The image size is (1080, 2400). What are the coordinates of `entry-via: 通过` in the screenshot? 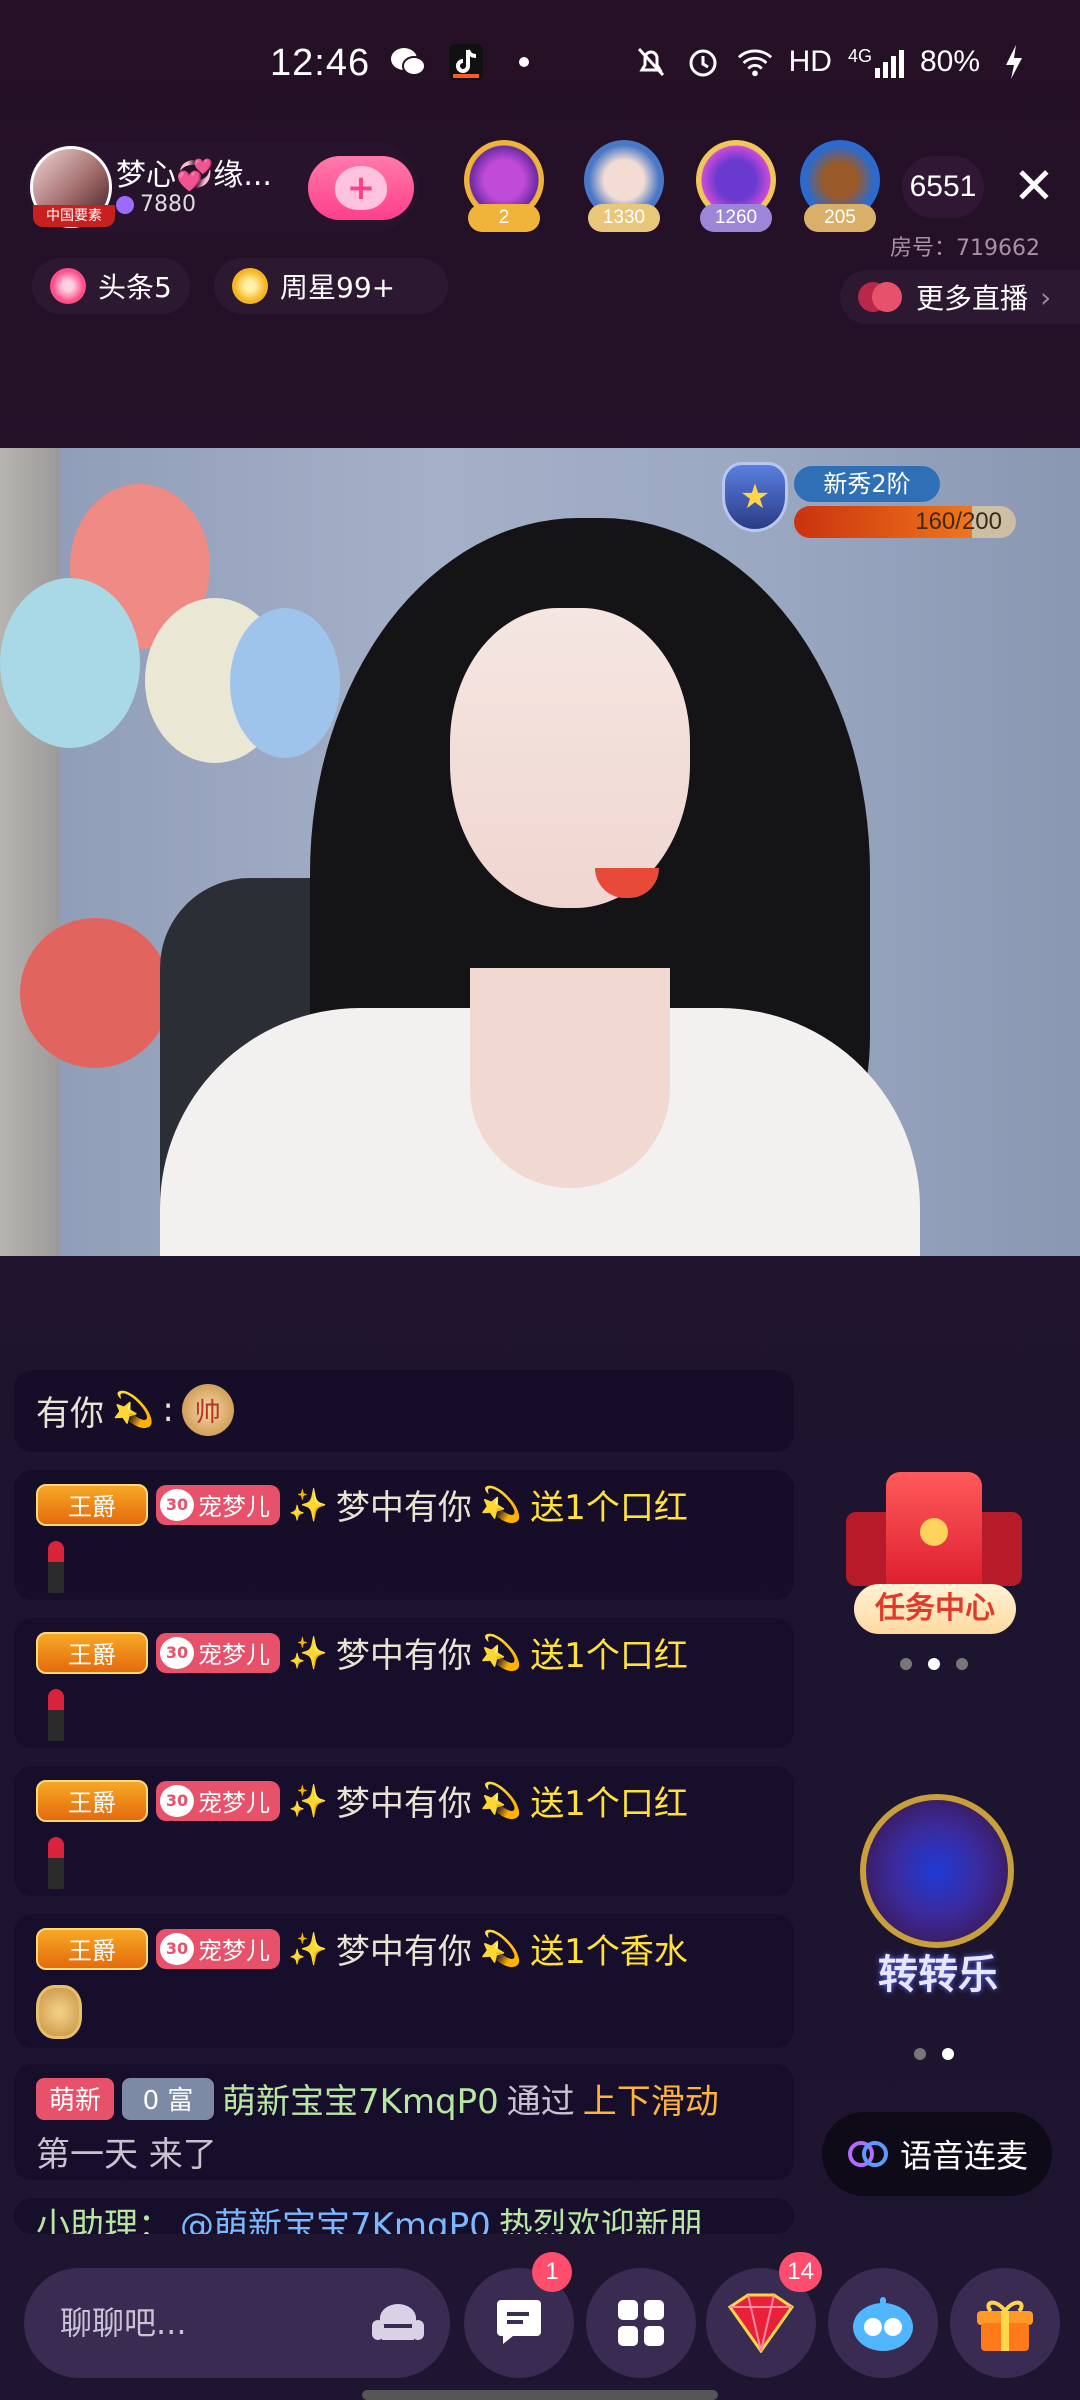 It's located at (540, 2102).